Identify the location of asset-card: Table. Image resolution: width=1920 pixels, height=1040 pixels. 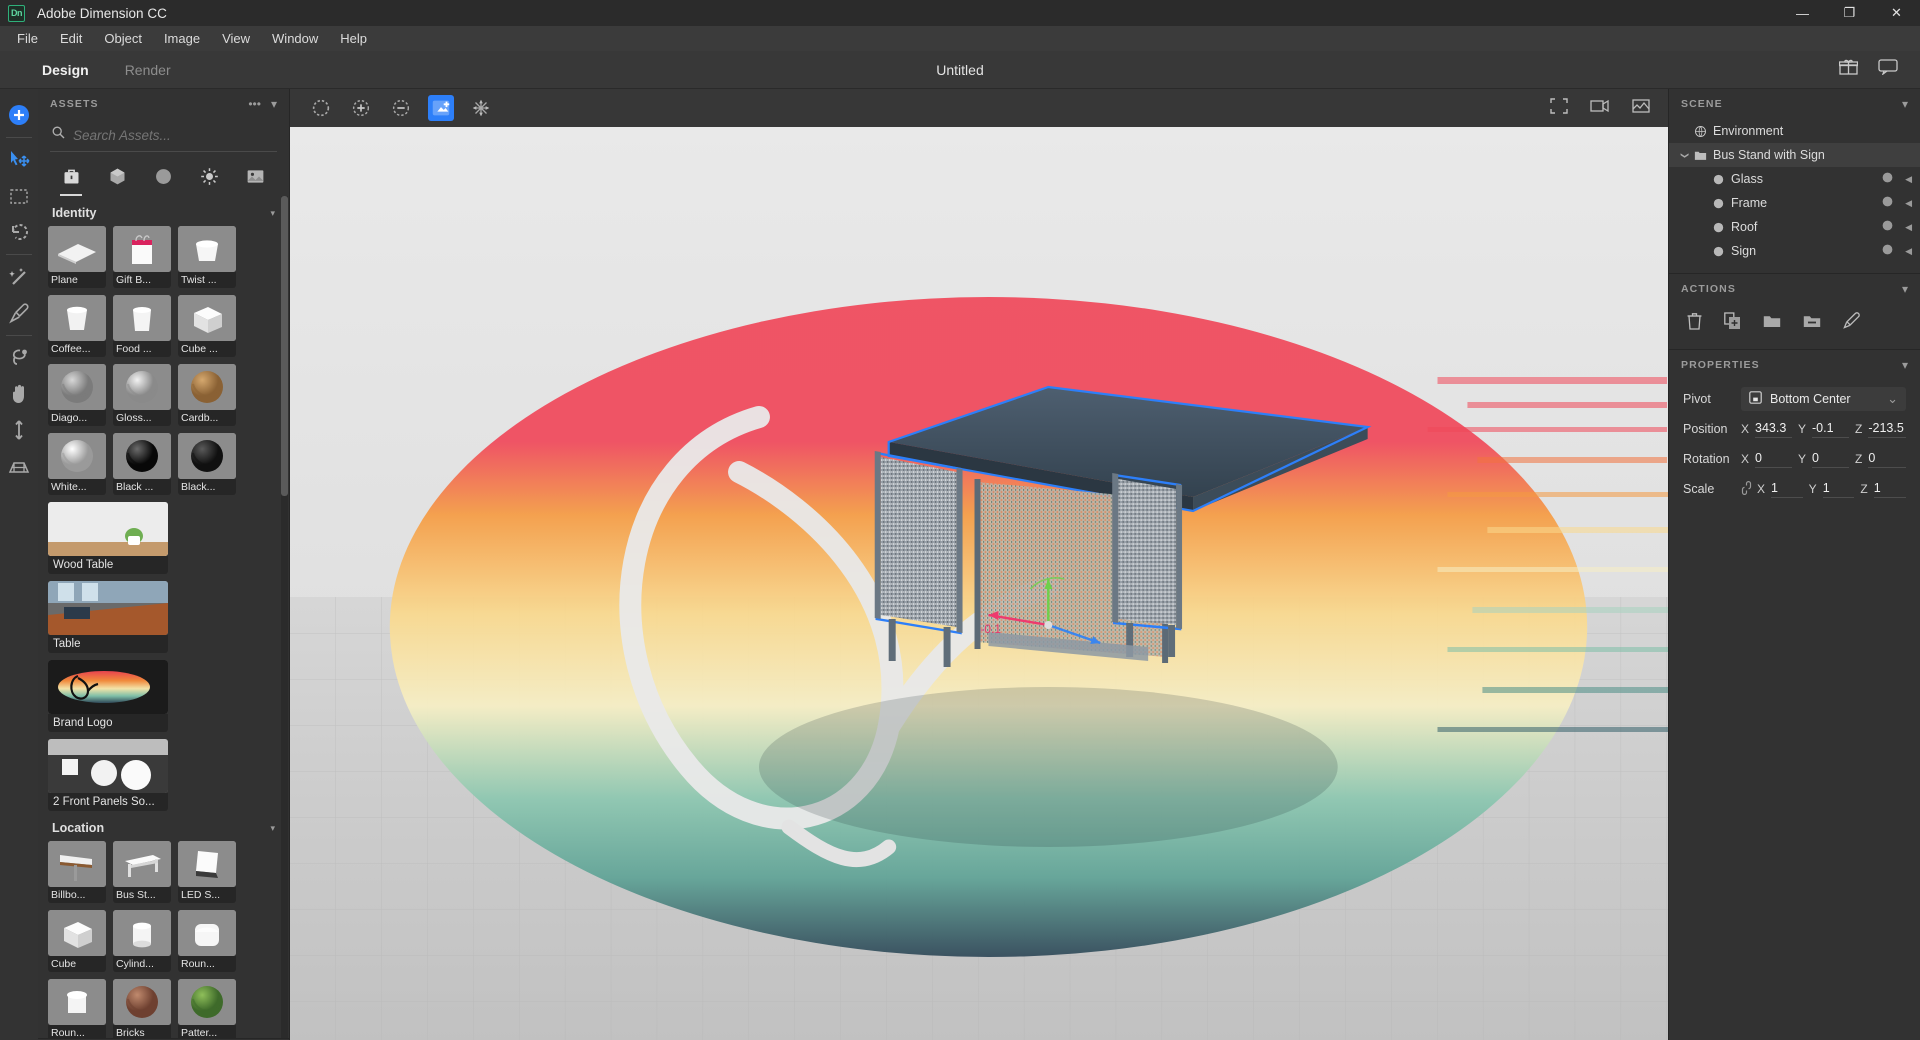
(108, 617).